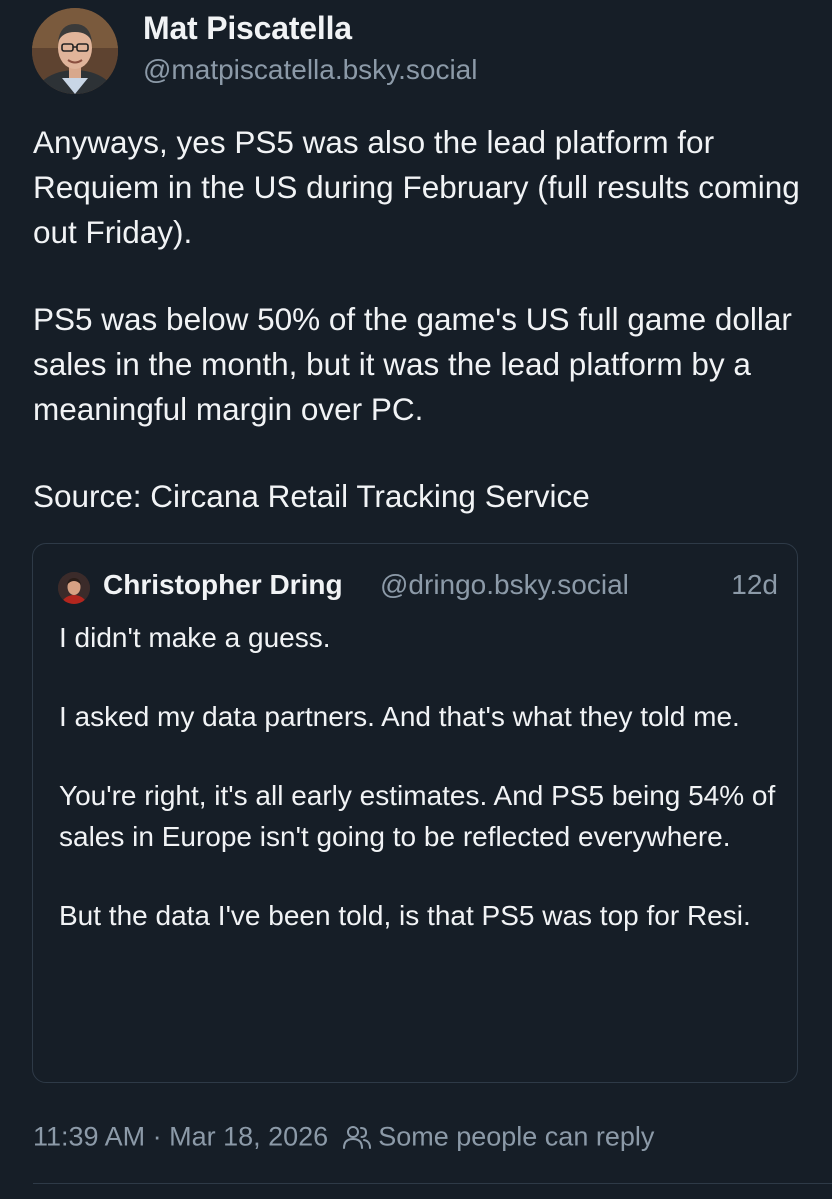  I want to click on reply-setting: Some people can reply, so click(516, 1136).